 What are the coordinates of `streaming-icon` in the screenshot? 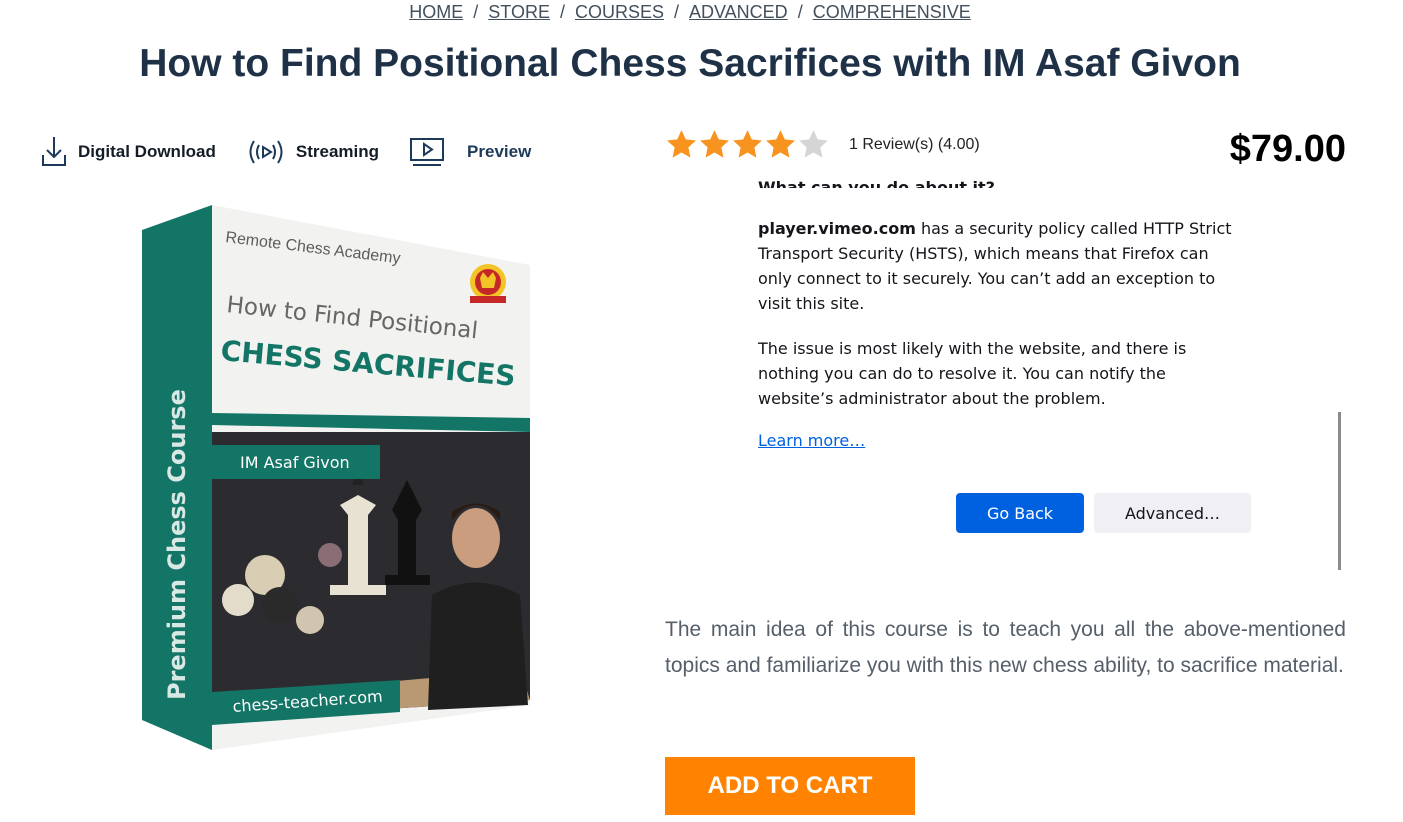 It's located at (266, 152).